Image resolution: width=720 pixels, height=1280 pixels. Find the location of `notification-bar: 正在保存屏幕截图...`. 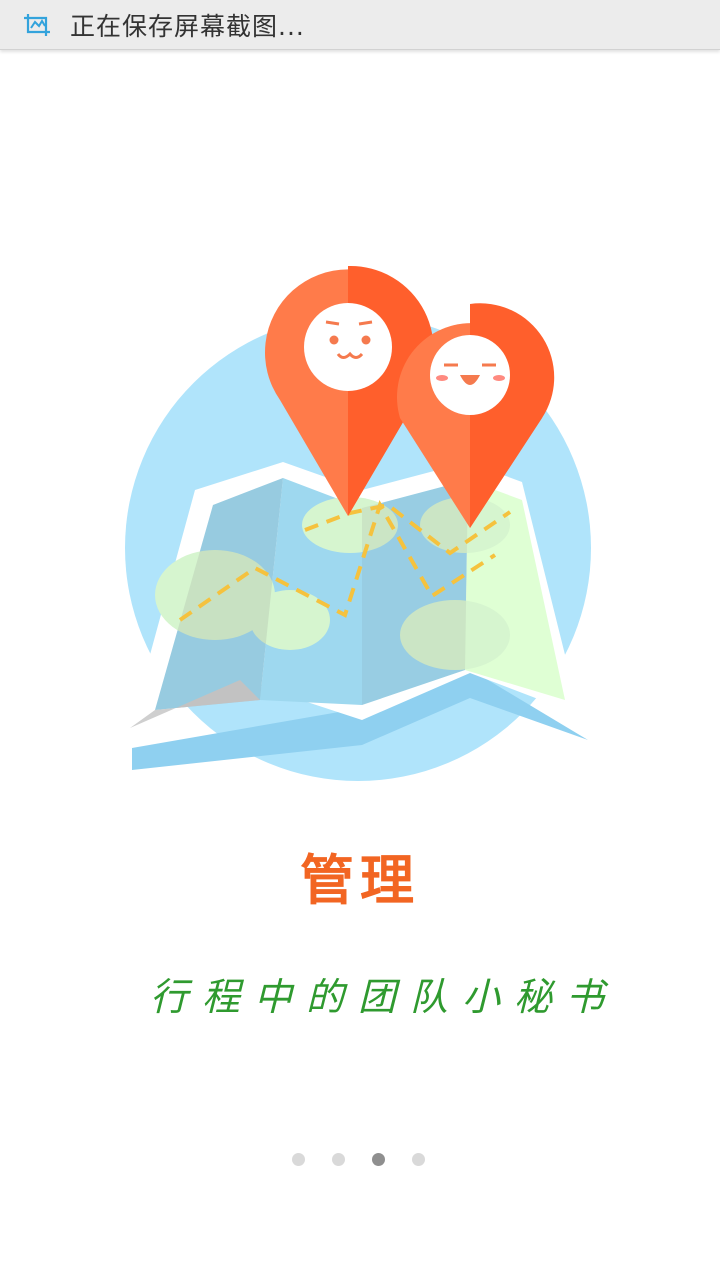

notification-bar: 正在保存屏幕截图... is located at coordinates (360, 25).